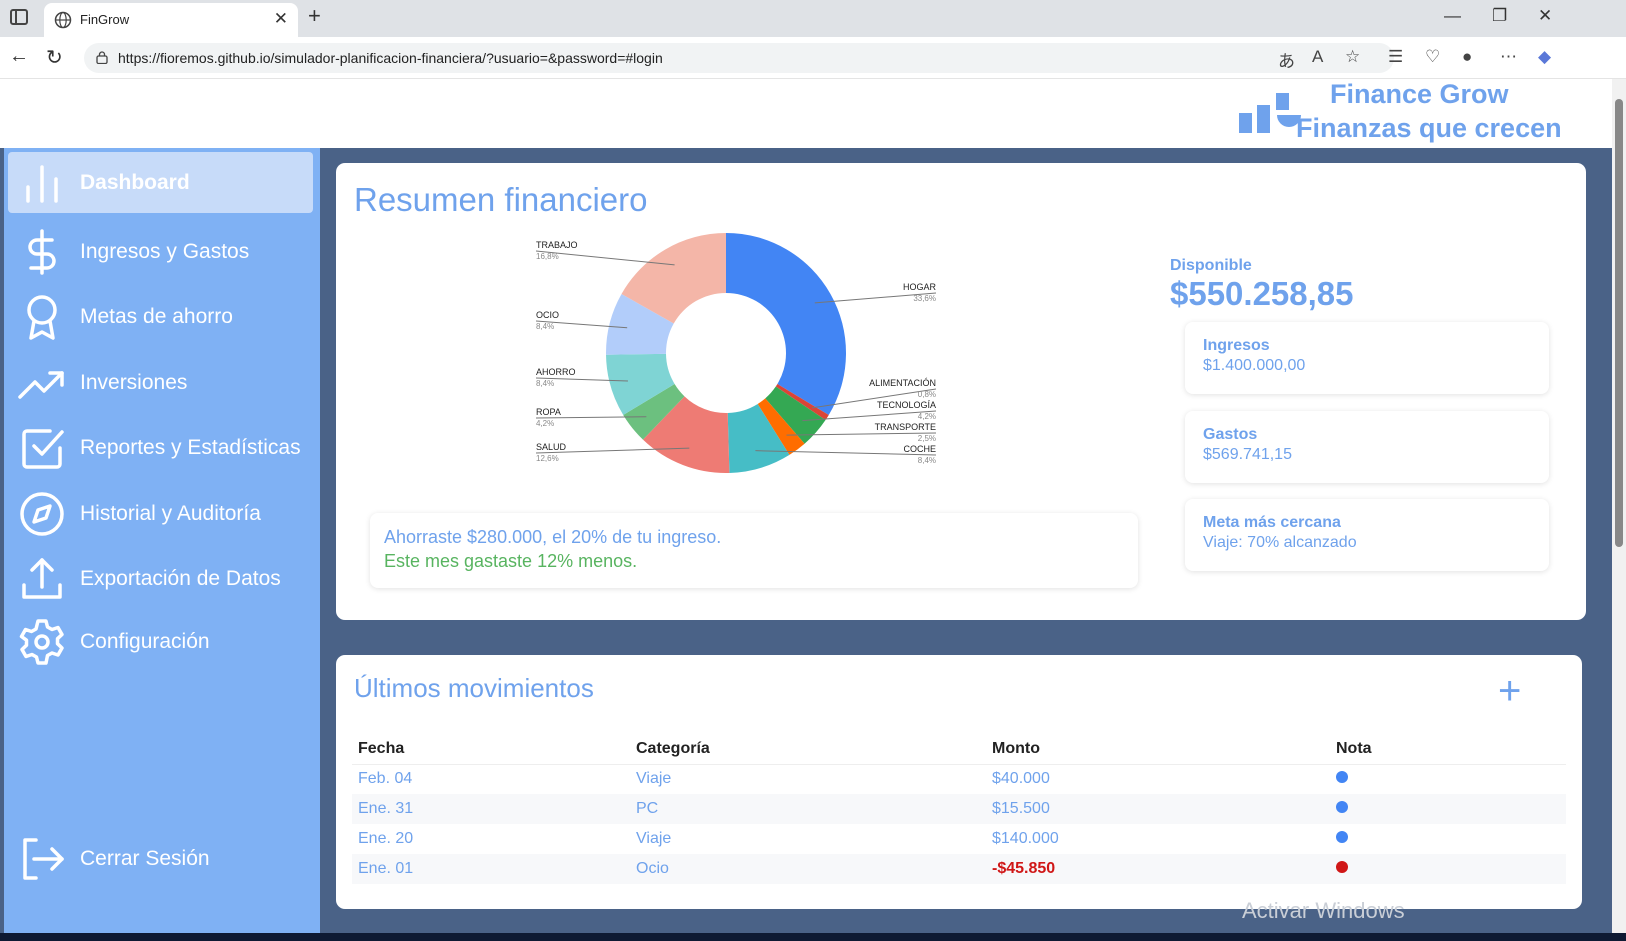  What do you see at coordinates (813, 937) in the screenshot?
I see `taskbar` at bounding box center [813, 937].